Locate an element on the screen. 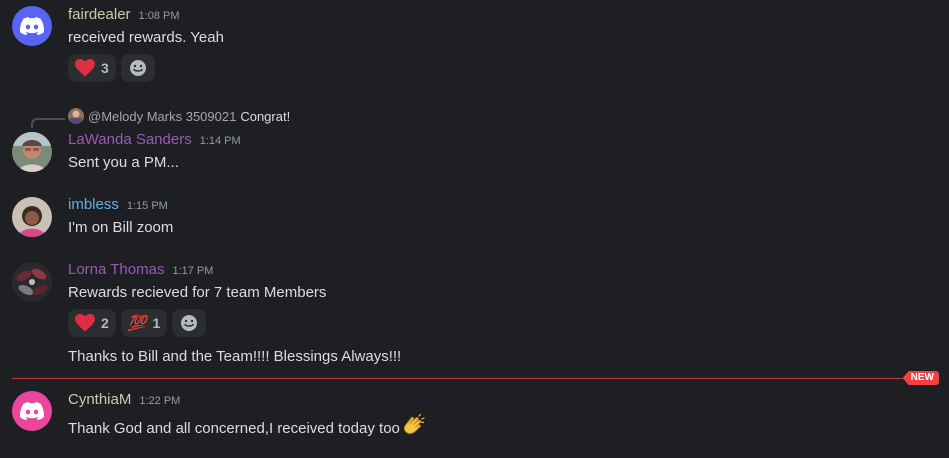  reaction-count: 2 is located at coordinates (105, 323).